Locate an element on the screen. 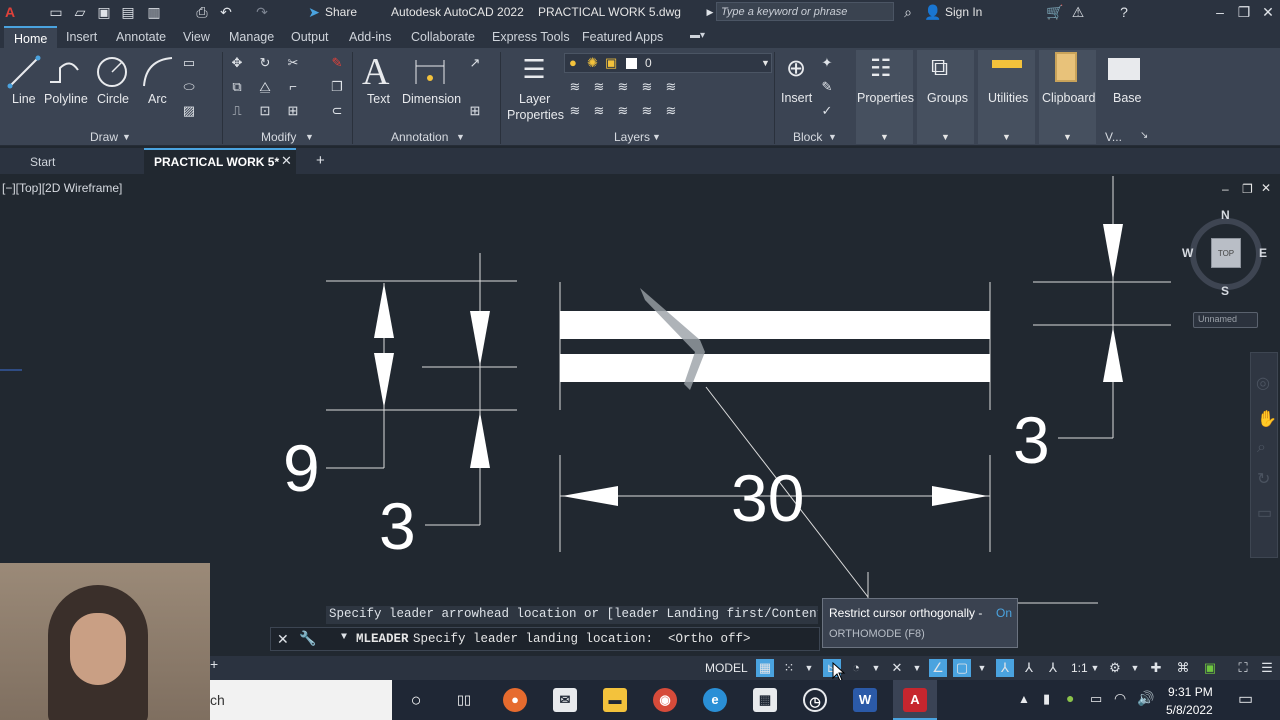  compass-west: W is located at coordinates (1187, 253).